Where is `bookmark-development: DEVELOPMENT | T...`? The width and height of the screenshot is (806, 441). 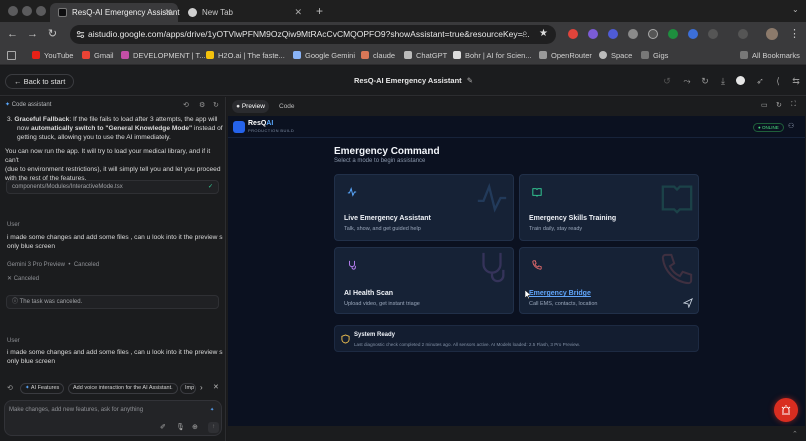
bookmark-development: DEVELOPMENT | T... is located at coordinates (163, 55).